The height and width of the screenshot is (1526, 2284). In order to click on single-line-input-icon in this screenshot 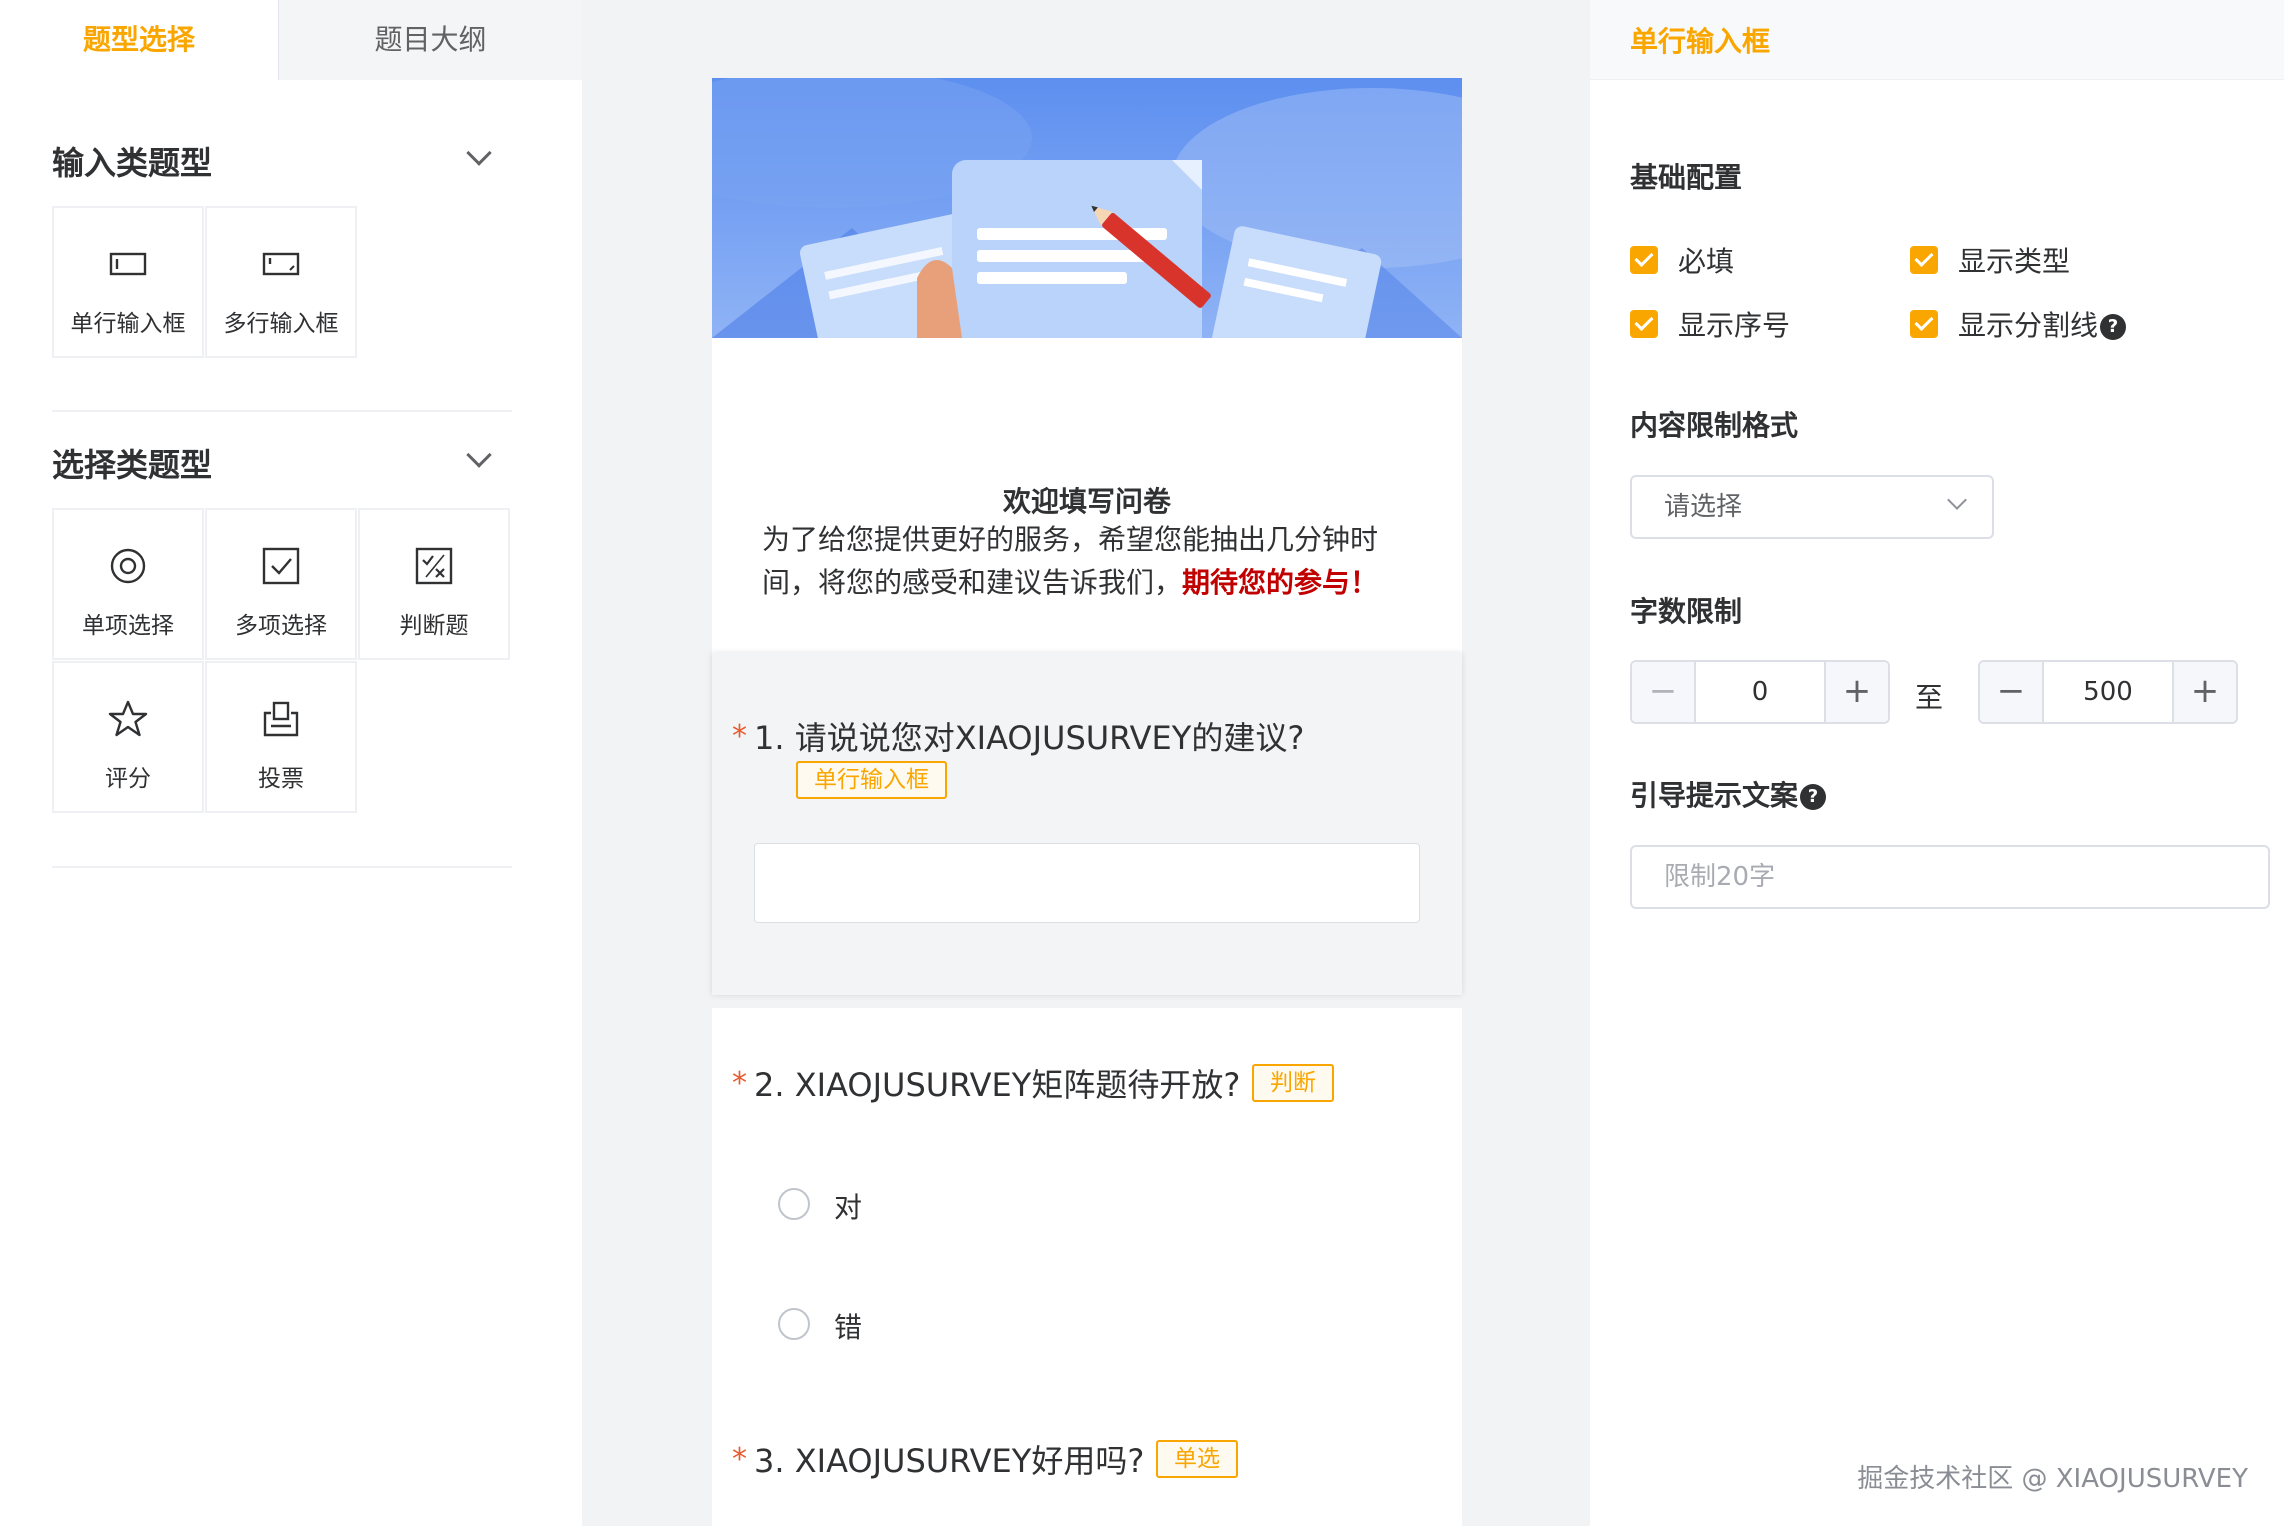, I will do `click(128, 264)`.